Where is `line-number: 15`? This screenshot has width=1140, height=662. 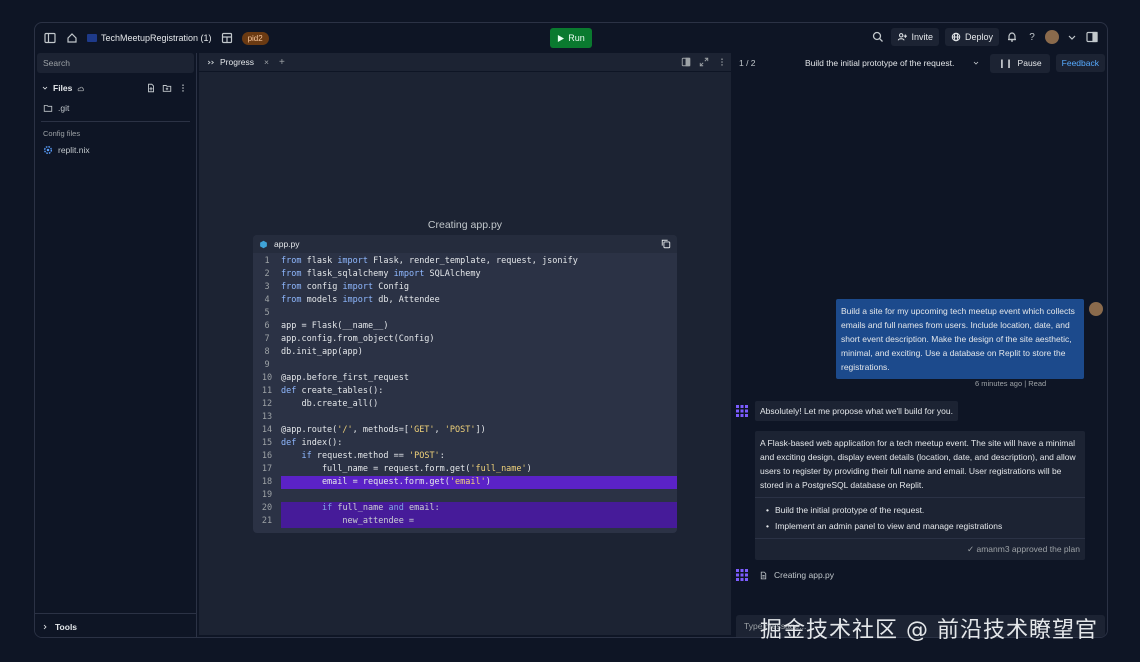 line-number: 15 is located at coordinates (267, 443).